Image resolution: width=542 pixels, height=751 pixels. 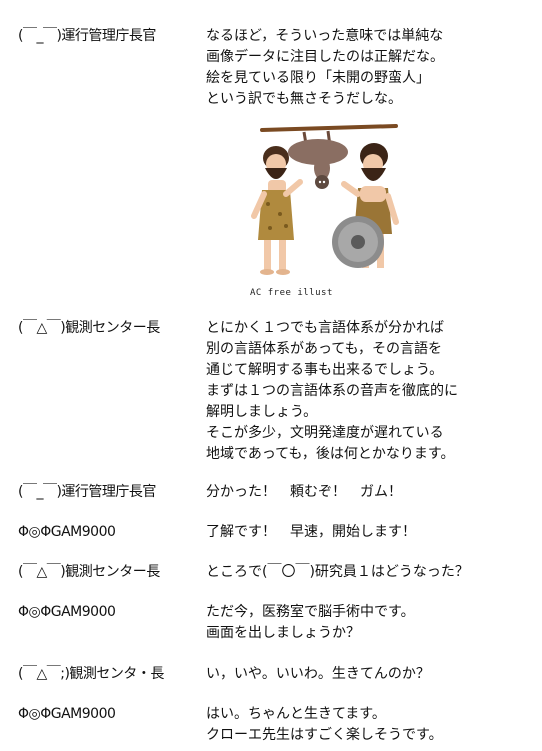 I want to click on dialogue-text: 了解です！ 早速，開始します！, so click(x=311, y=532).